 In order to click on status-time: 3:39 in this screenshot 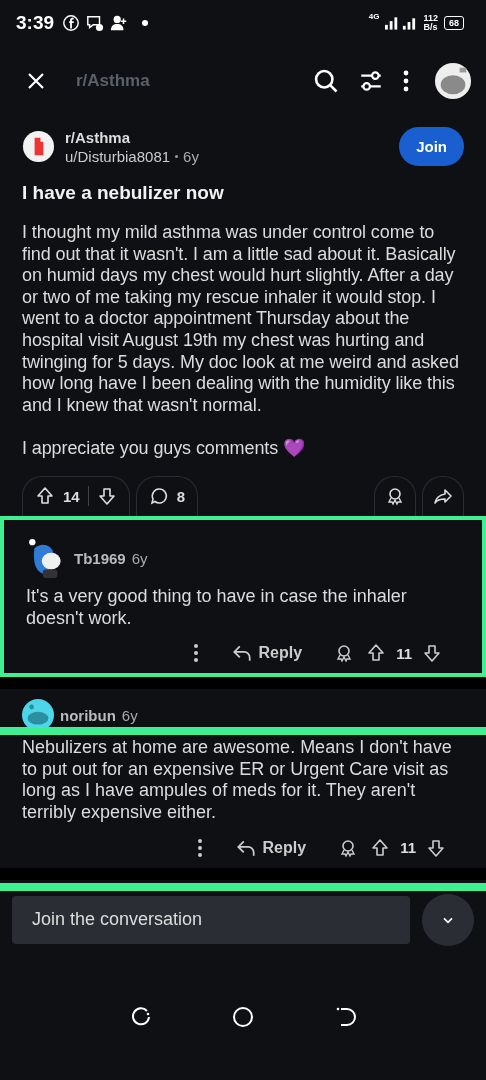, I will do `click(35, 22)`.